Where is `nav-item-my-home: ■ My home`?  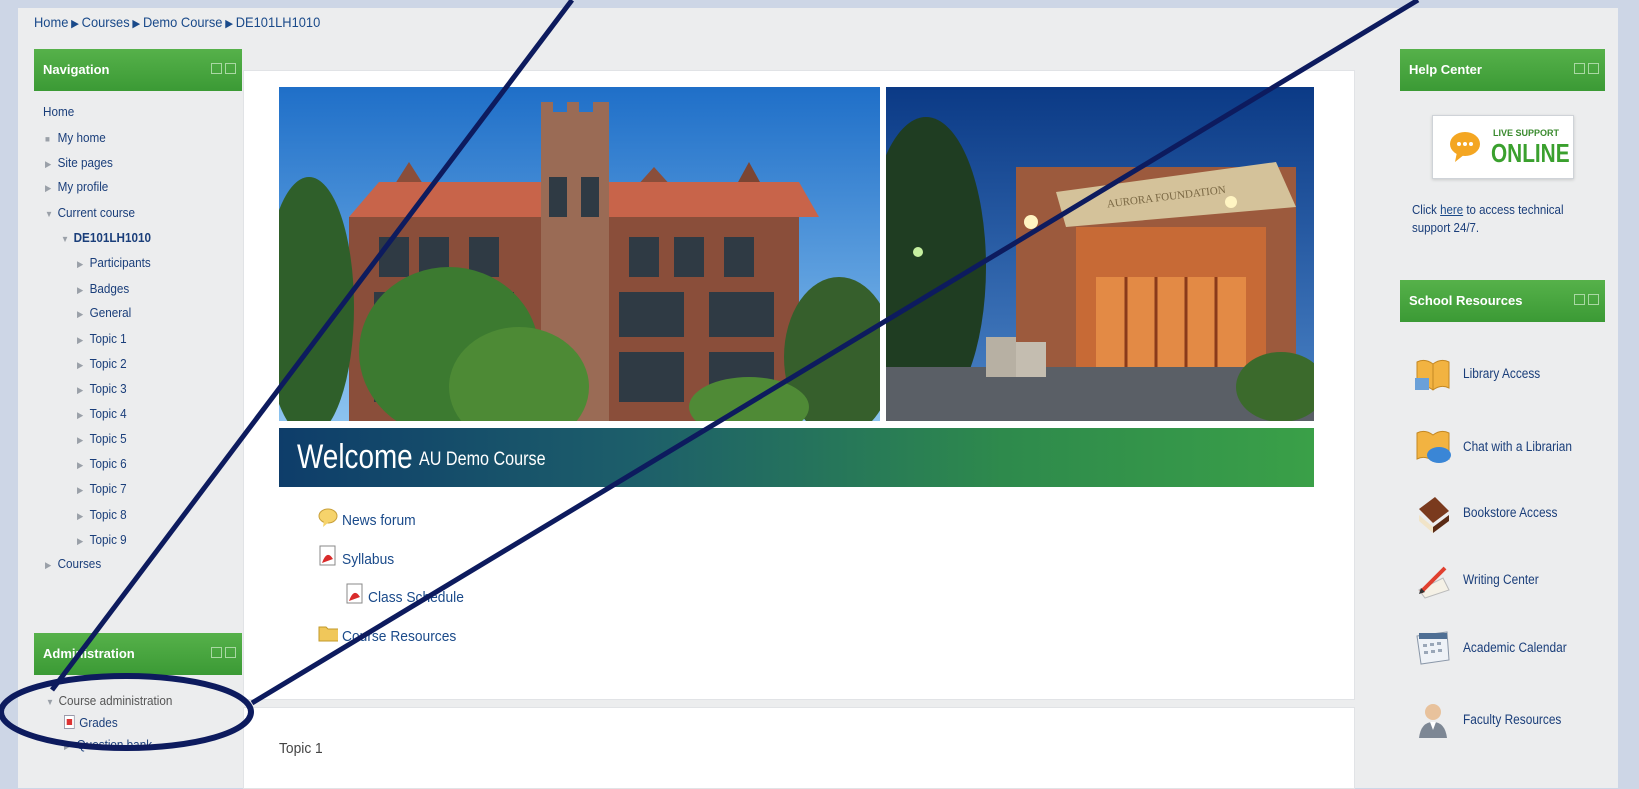 nav-item-my-home: ■ My home is located at coordinates (75, 137).